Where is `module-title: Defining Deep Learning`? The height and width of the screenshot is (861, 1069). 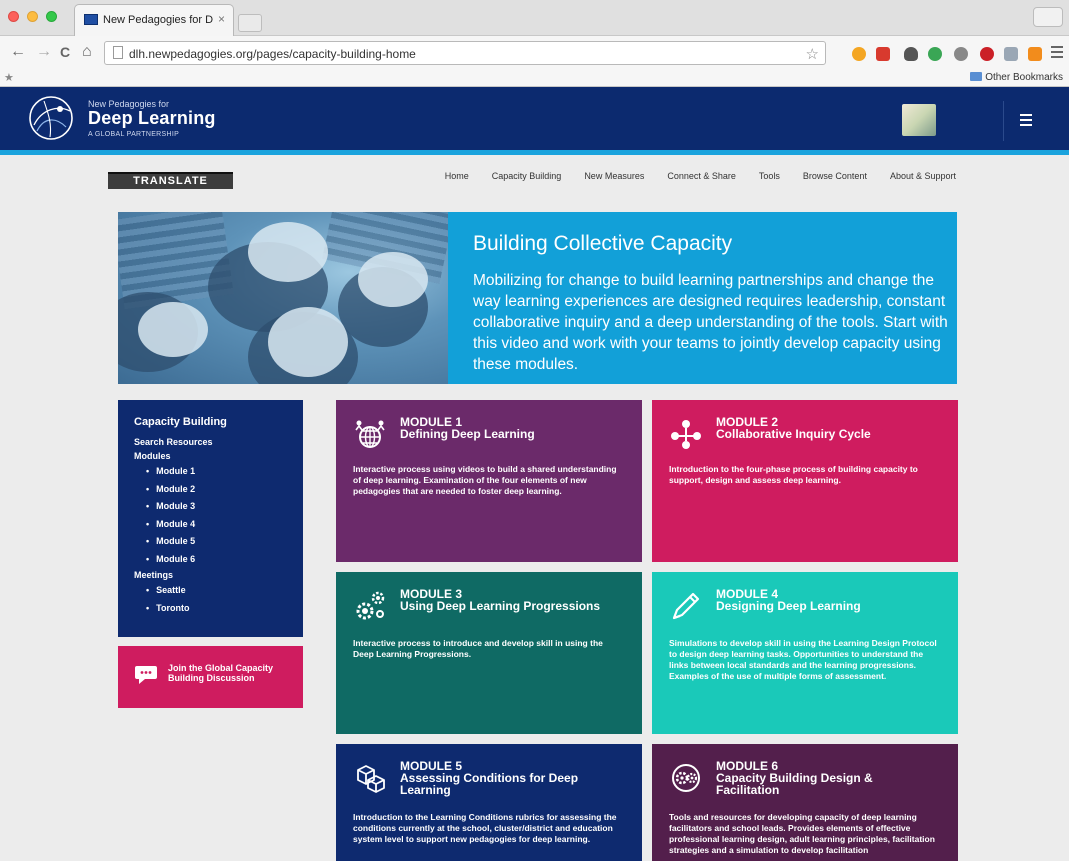 module-title: Defining Deep Learning is located at coordinates (467, 434).